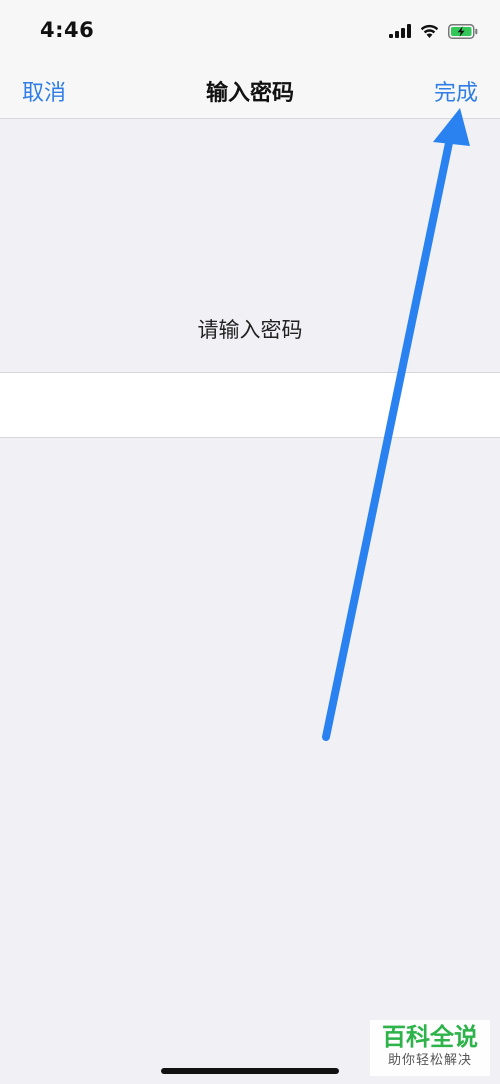 The height and width of the screenshot is (1084, 500). I want to click on status-bar: 4:46, so click(250, 31).